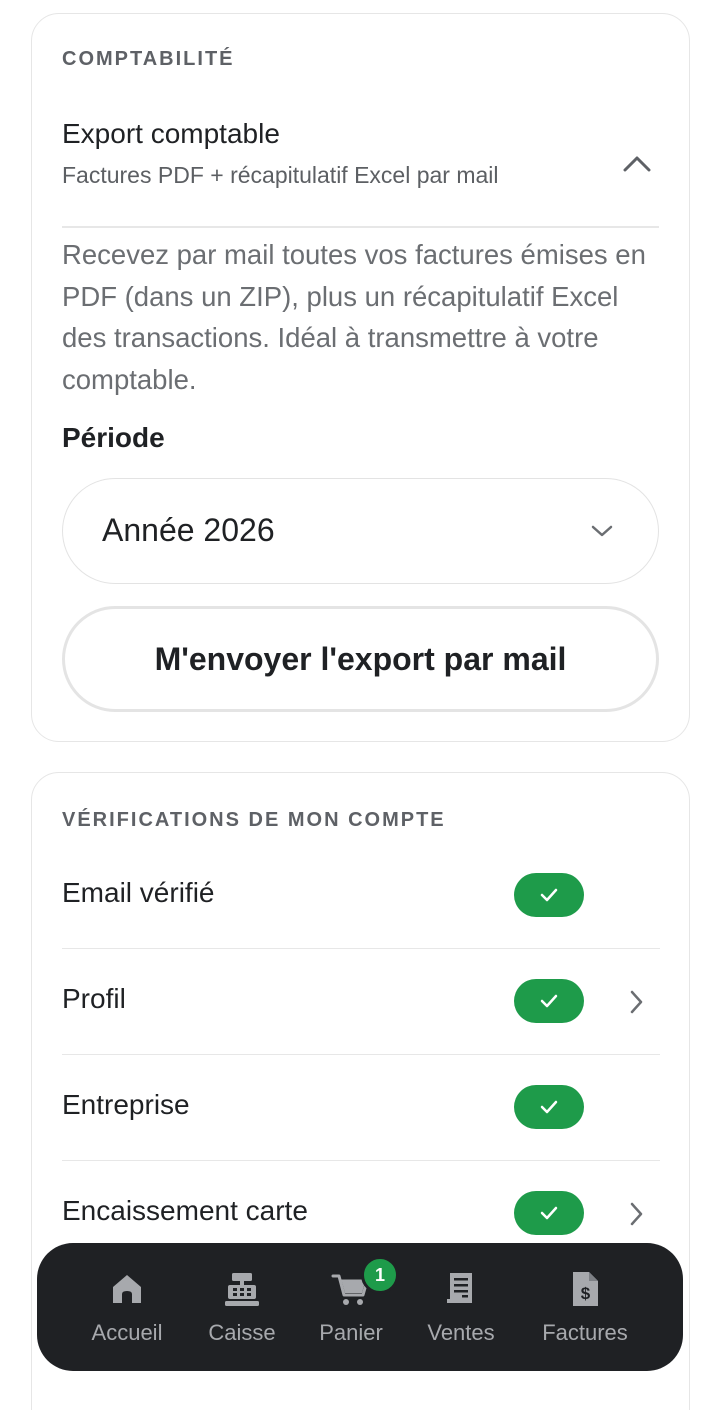 This screenshot has height=1410, width=720. Describe the element at coordinates (127, 1307) in the screenshot. I see `nav-item-accueil: Accueil` at that location.